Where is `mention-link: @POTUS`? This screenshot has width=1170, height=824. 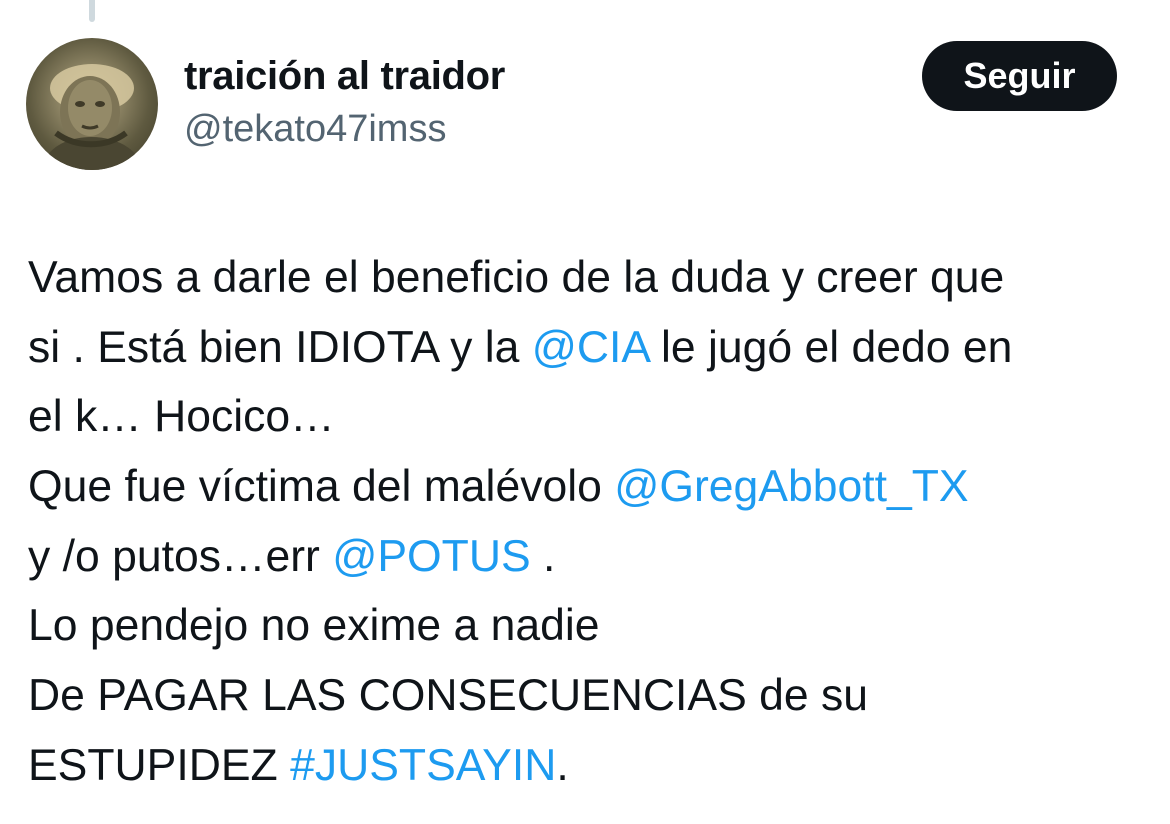 mention-link: @POTUS is located at coordinates (431, 556).